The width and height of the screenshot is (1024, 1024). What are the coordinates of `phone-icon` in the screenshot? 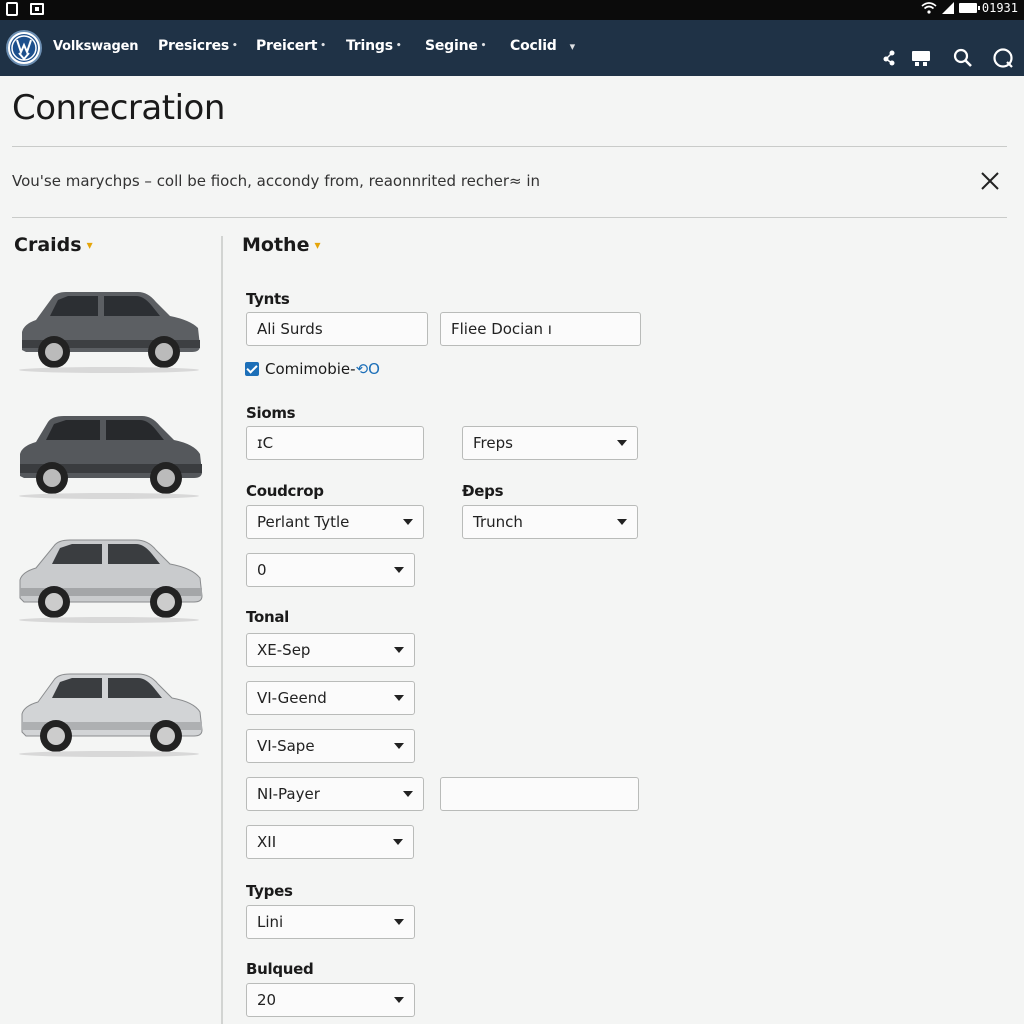 It's located at (12, 9).